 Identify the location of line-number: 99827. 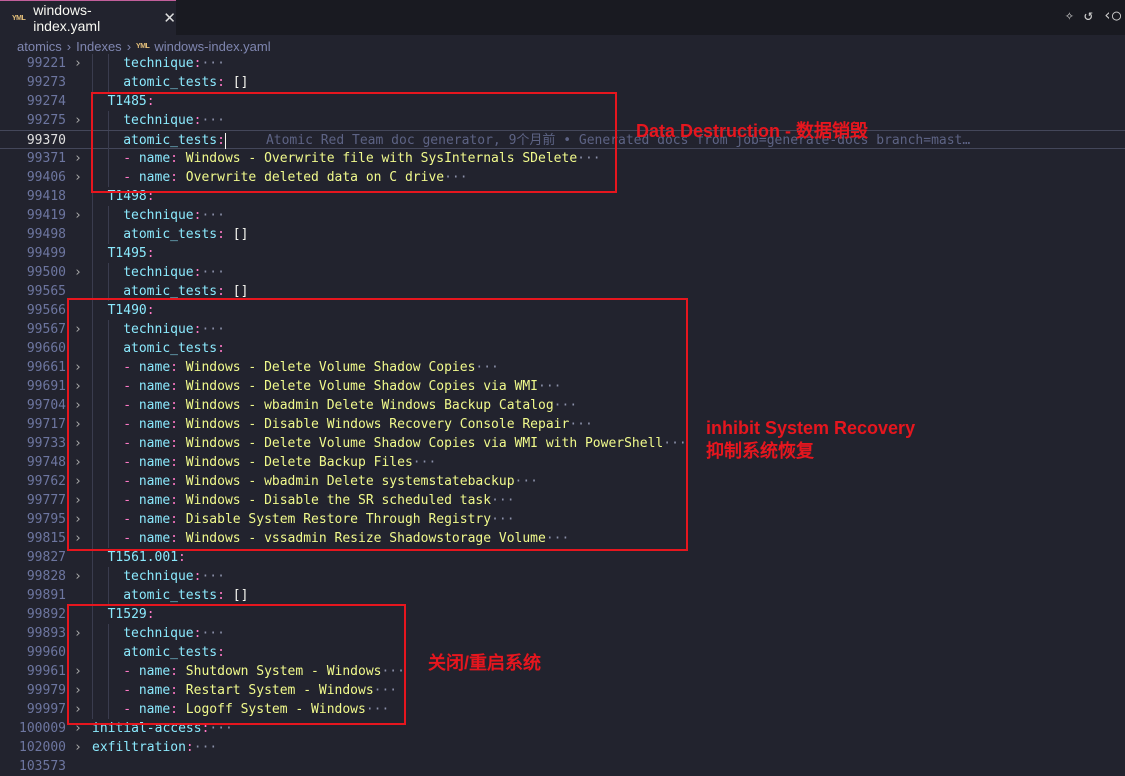
(46, 557).